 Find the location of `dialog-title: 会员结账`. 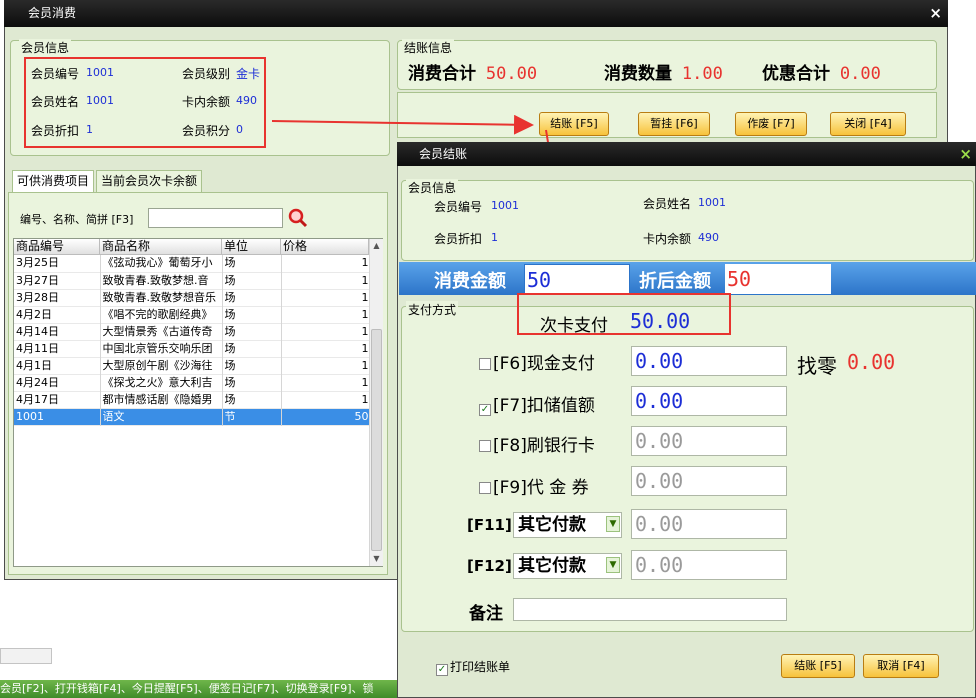

dialog-title: 会员结账 is located at coordinates (443, 154).